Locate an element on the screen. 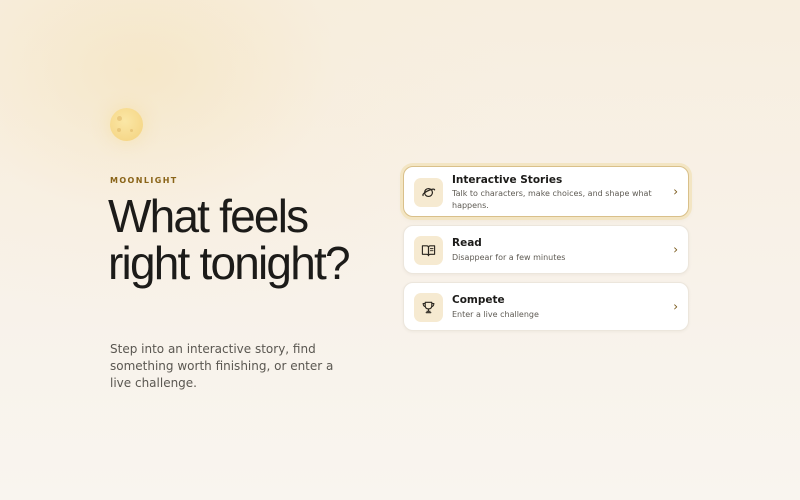 The width and height of the screenshot is (800, 500). option-title: Compete is located at coordinates (478, 300).